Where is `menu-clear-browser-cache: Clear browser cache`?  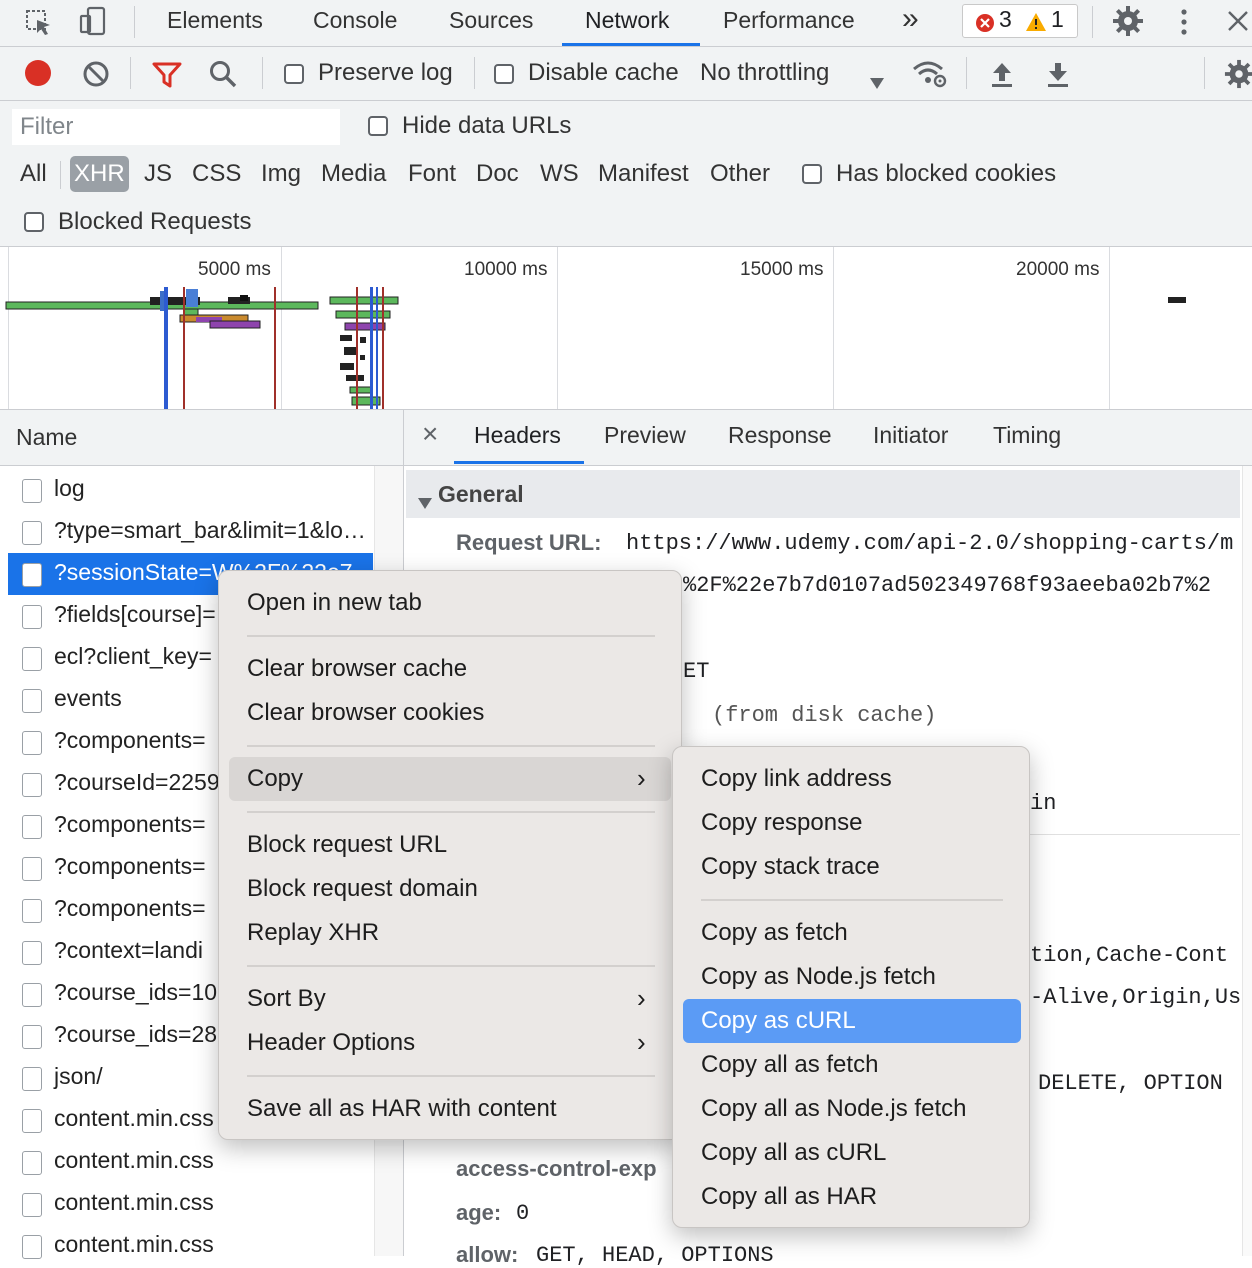
menu-clear-browser-cache: Clear browser cache is located at coordinates (357, 669).